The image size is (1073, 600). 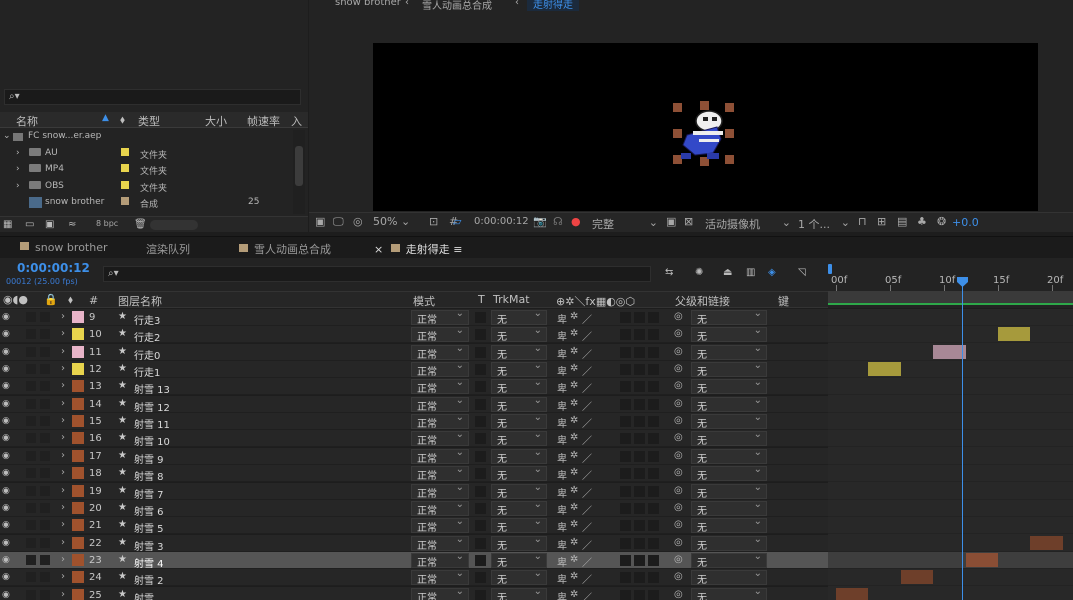 I want to click on layer-name: 行走1, so click(x=147, y=371).